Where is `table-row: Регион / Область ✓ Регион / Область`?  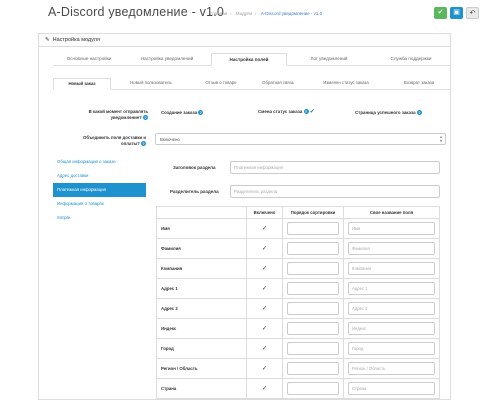 table-row: Регион / Область ✓ Регион / Область is located at coordinates (298, 368).